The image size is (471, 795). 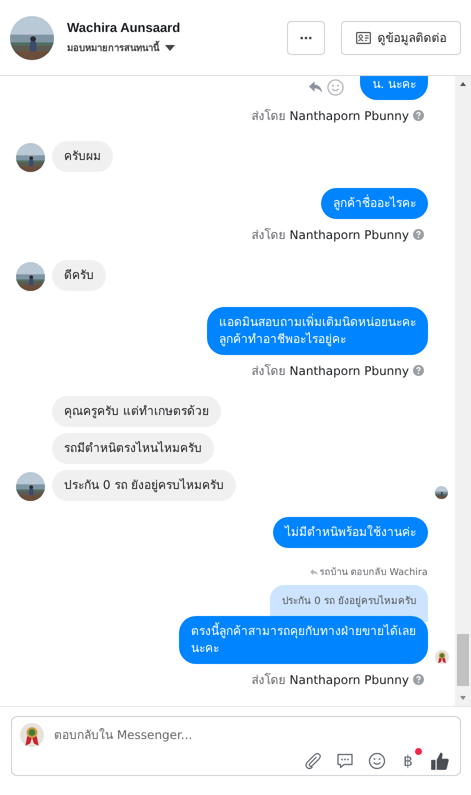 What do you see at coordinates (440, 761) in the screenshot?
I see `thumbs-up-icon` at bounding box center [440, 761].